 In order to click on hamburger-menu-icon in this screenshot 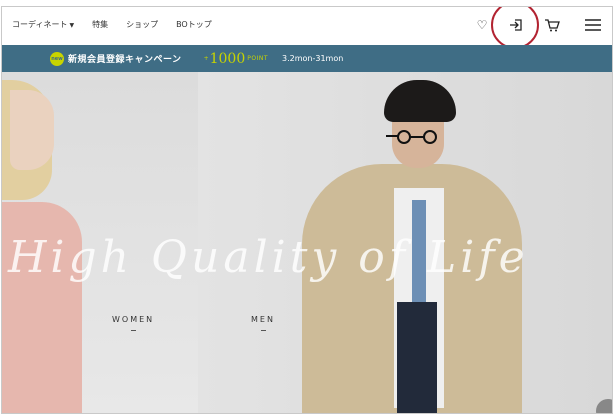, I will do `click(593, 25)`.